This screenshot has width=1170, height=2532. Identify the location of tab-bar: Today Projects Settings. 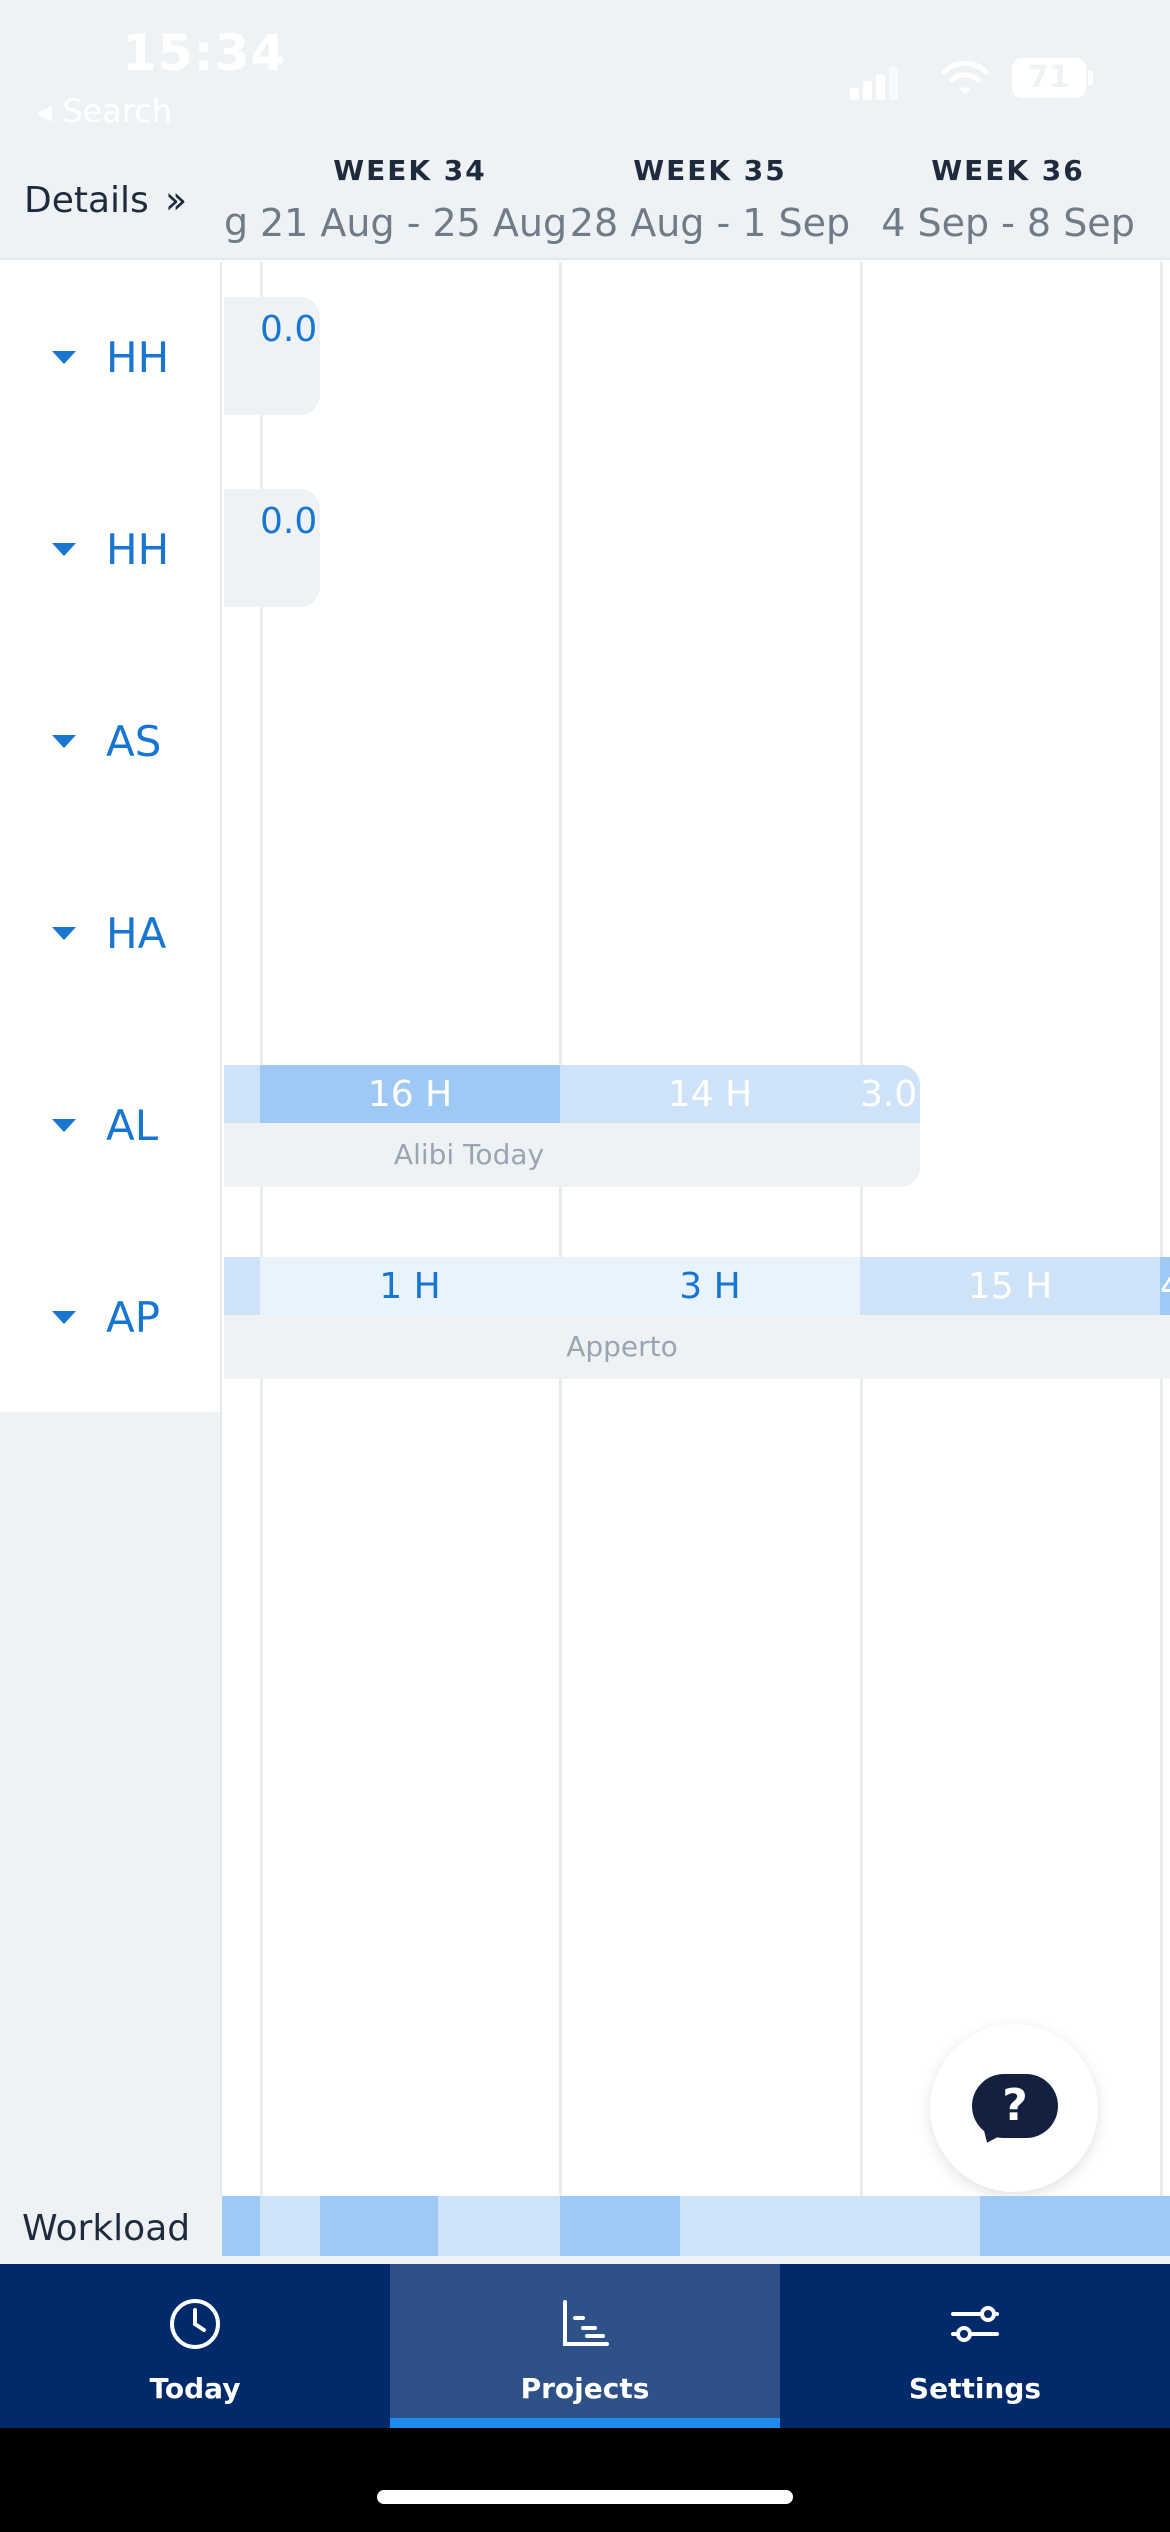
(585, 2346).